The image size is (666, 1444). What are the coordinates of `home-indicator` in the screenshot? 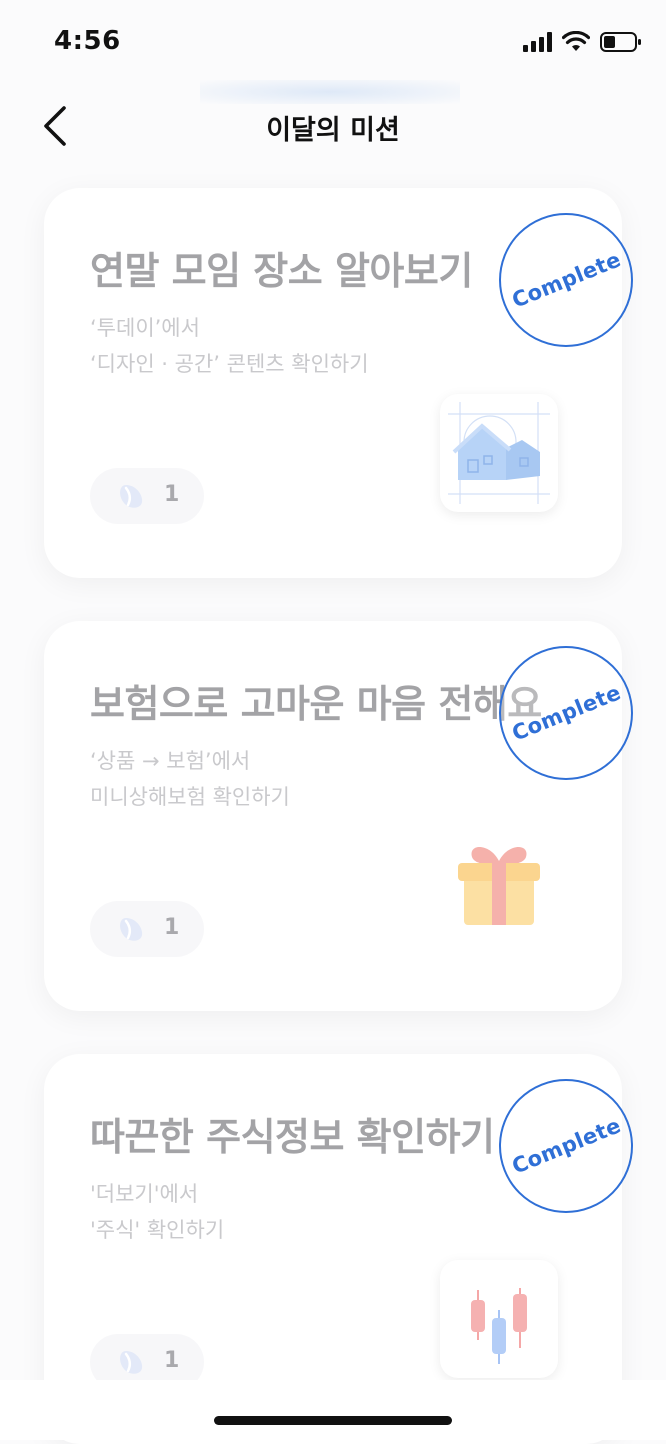 It's located at (333, 1420).